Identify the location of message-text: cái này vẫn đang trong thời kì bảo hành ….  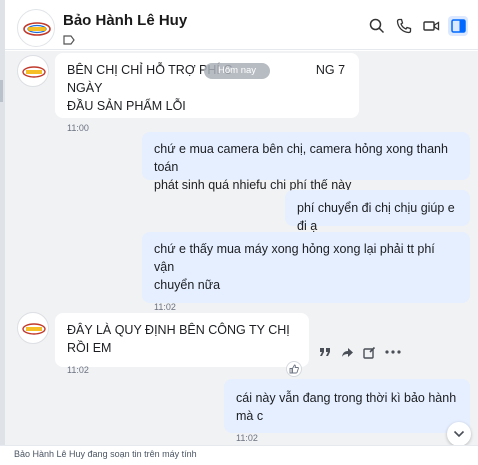
(346, 407).